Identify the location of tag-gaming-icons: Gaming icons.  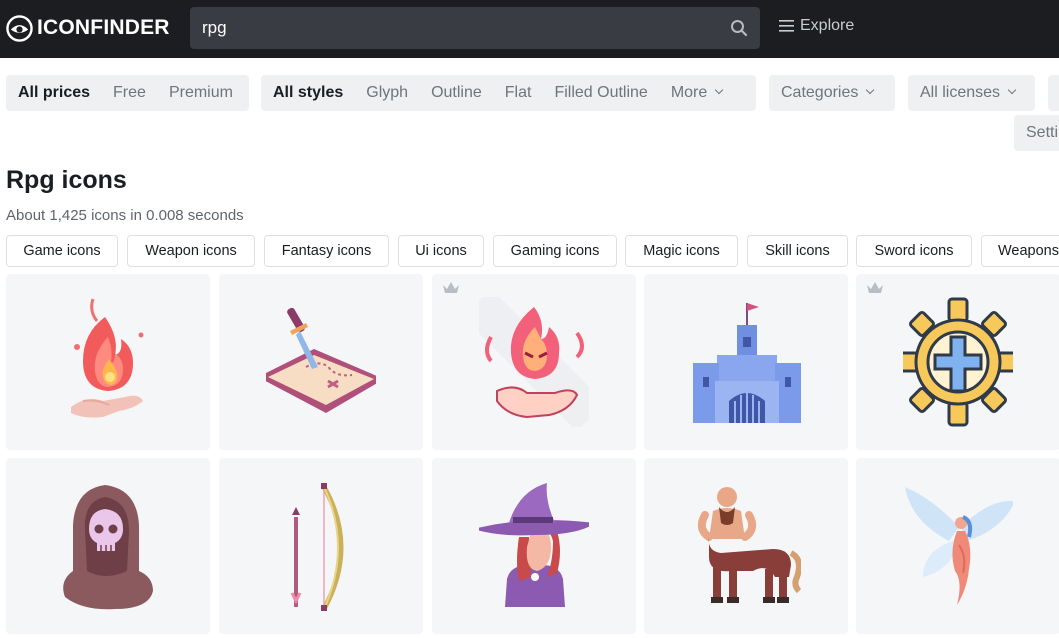
(555, 251).